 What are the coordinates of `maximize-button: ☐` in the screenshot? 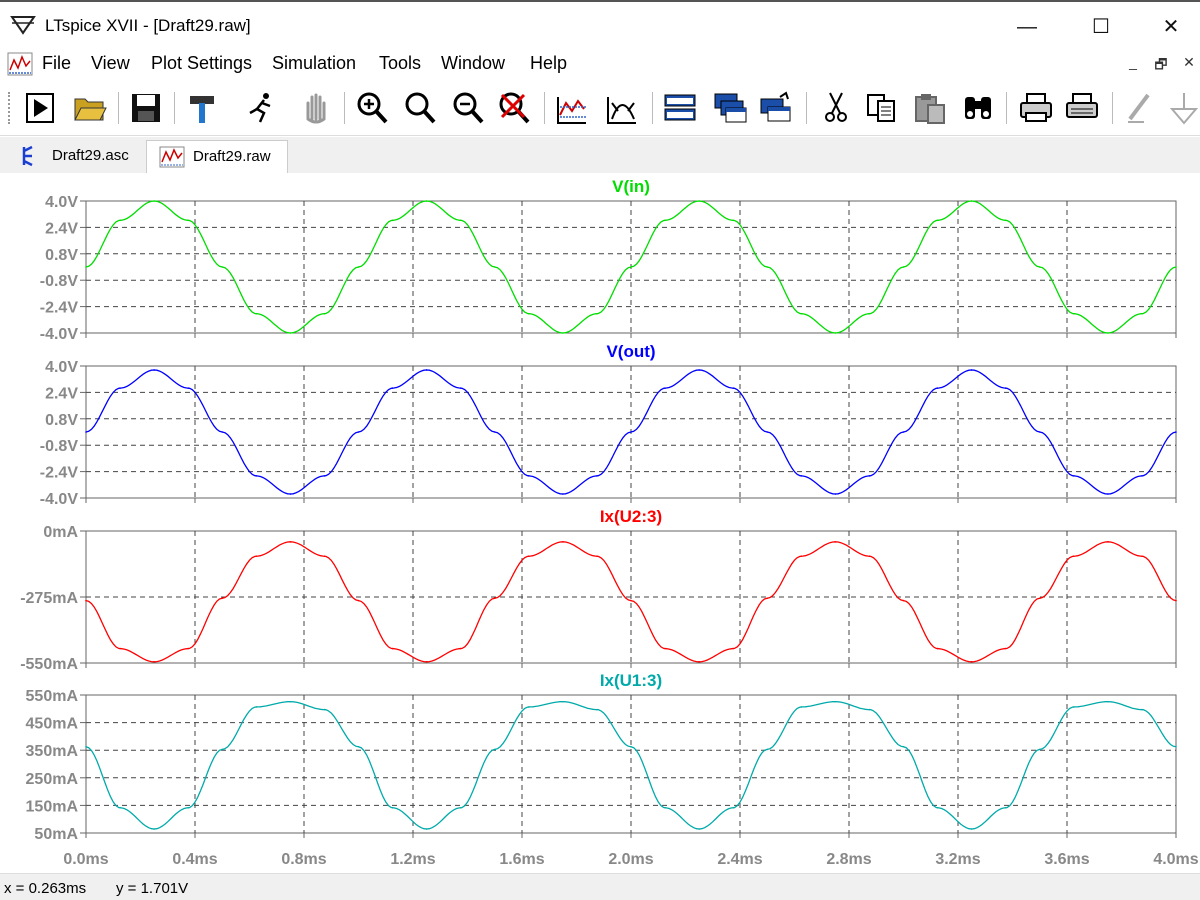 It's located at (1101, 27).